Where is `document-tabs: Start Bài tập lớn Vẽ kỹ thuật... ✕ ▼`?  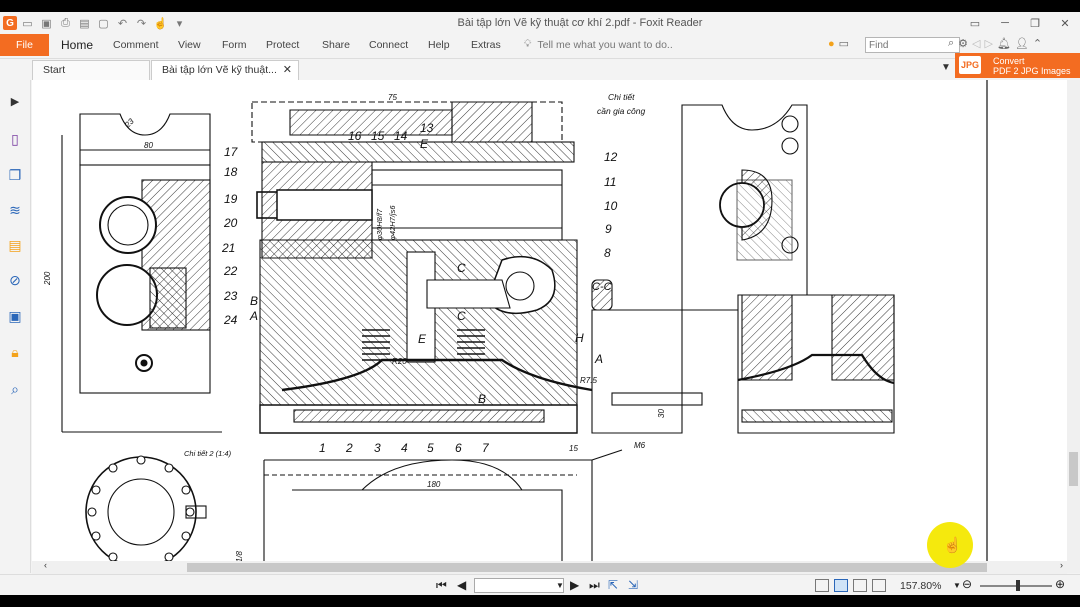
document-tabs: Start Bài tập lớn Vẽ kỹ thuật... ✕ ▼ is located at coordinates (540, 69).